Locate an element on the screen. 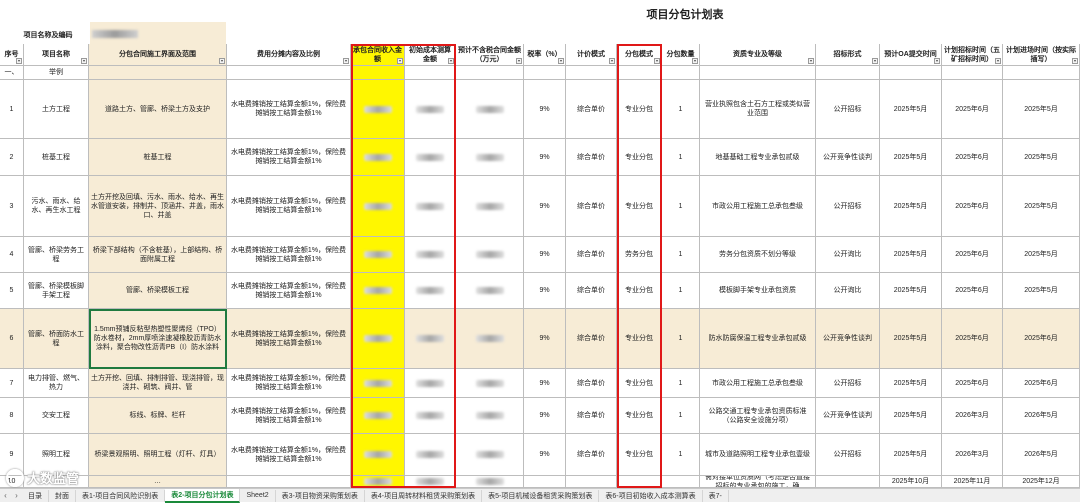 The width and height of the screenshot is (1080, 503). data-cell-qual: 劳务分包资质不划分等级 is located at coordinates (758, 255).